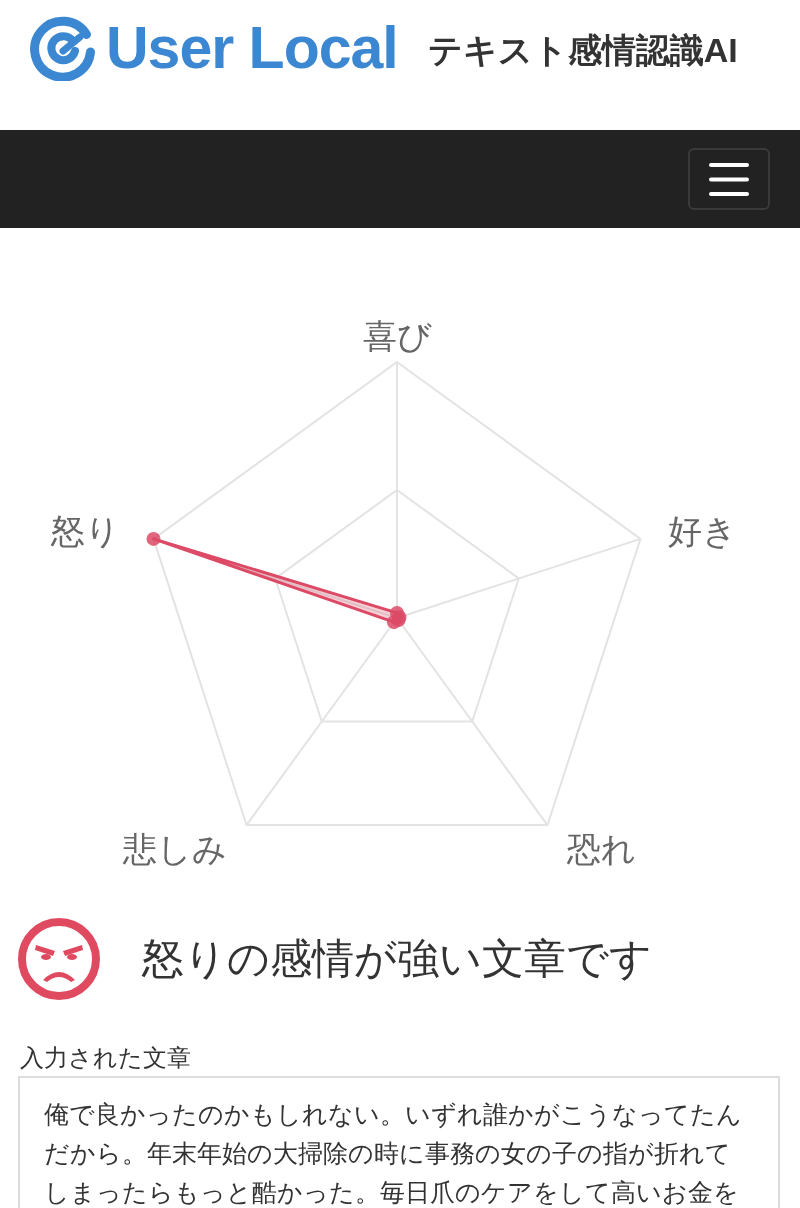  I want to click on data-point, so click(153, 538).